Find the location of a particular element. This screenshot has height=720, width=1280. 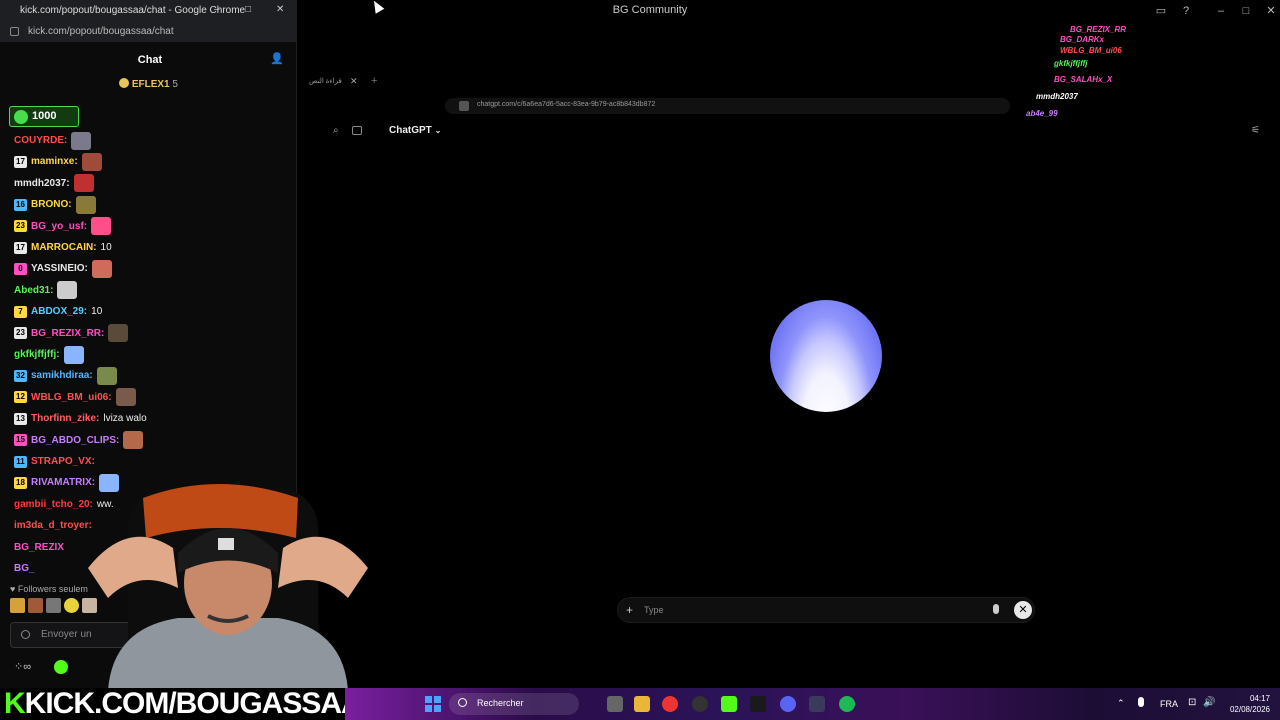

chat-message: 17 MARROCAIN: 10 is located at coordinates (63, 247).